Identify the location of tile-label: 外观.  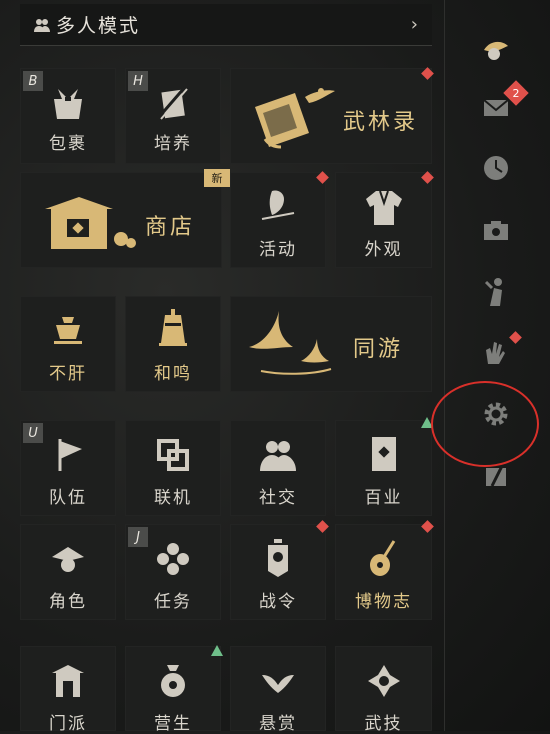
(383, 250).